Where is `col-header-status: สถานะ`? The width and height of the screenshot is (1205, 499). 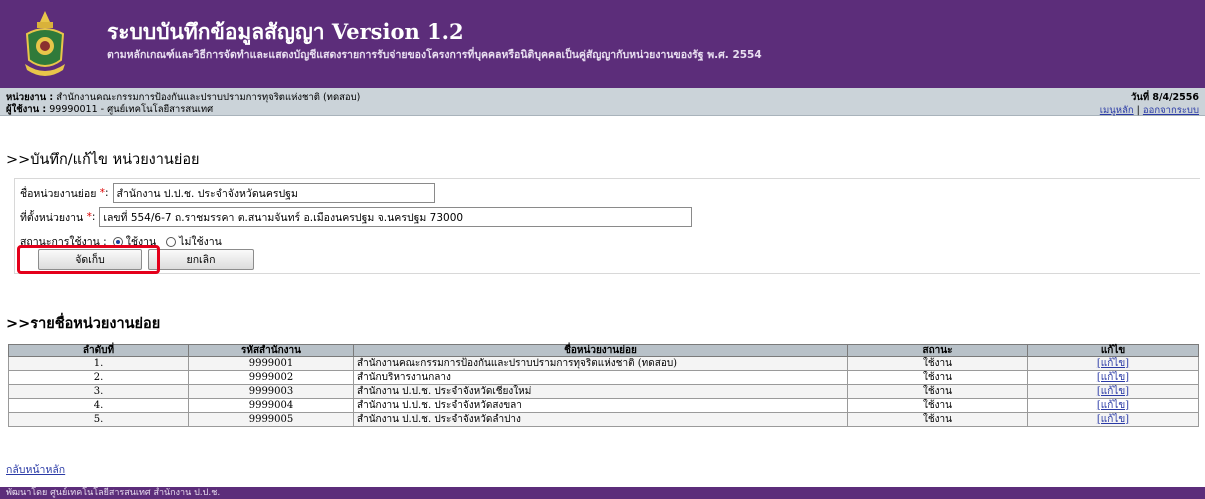
col-header-status: สถานะ is located at coordinates (937, 350).